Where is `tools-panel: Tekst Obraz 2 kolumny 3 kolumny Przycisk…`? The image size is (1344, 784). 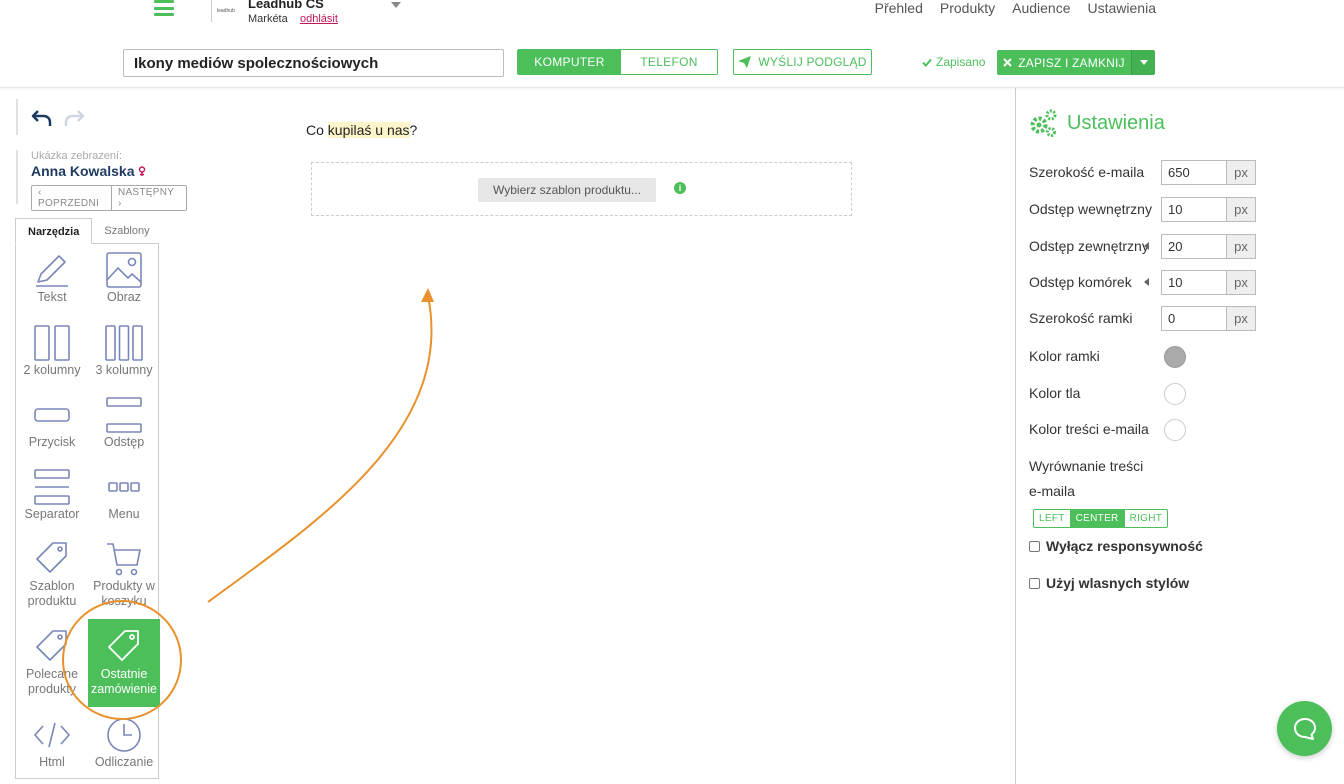 tools-panel: Tekst Obraz 2 kolumny 3 kolumny Przycisk… is located at coordinates (87, 511).